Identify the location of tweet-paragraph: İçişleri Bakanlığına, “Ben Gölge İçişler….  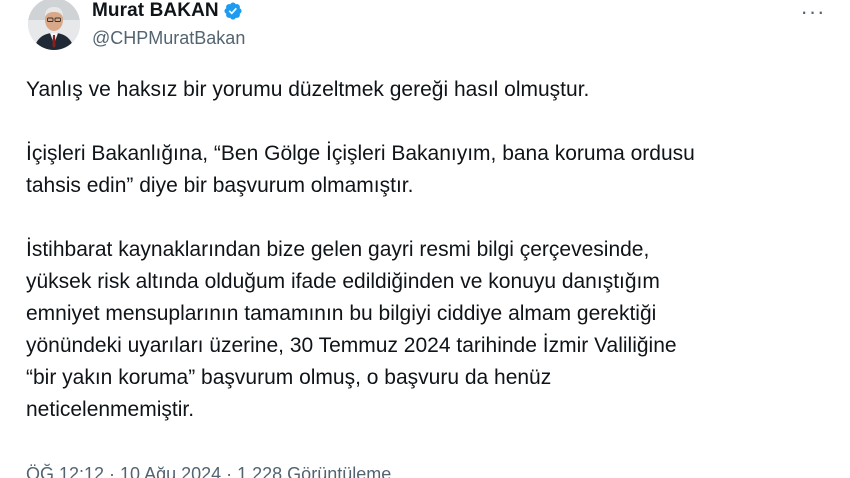
(360, 169).